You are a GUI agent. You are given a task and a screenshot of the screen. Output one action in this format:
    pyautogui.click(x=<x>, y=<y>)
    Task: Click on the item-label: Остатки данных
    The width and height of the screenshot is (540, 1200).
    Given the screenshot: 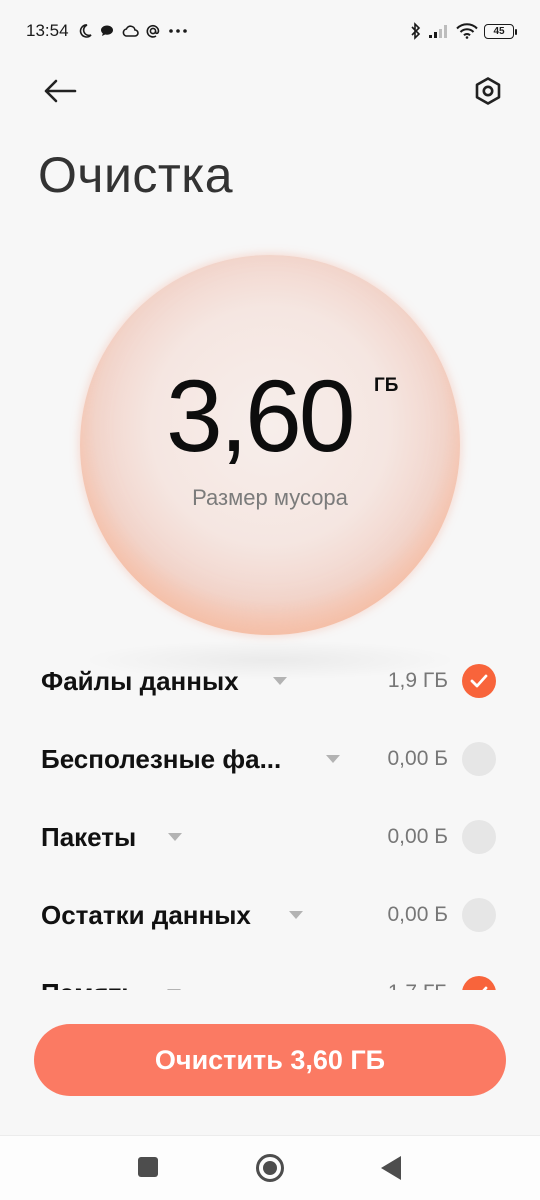 What is the action you would take?
    pyautogui.click(x=146, y=915)
    